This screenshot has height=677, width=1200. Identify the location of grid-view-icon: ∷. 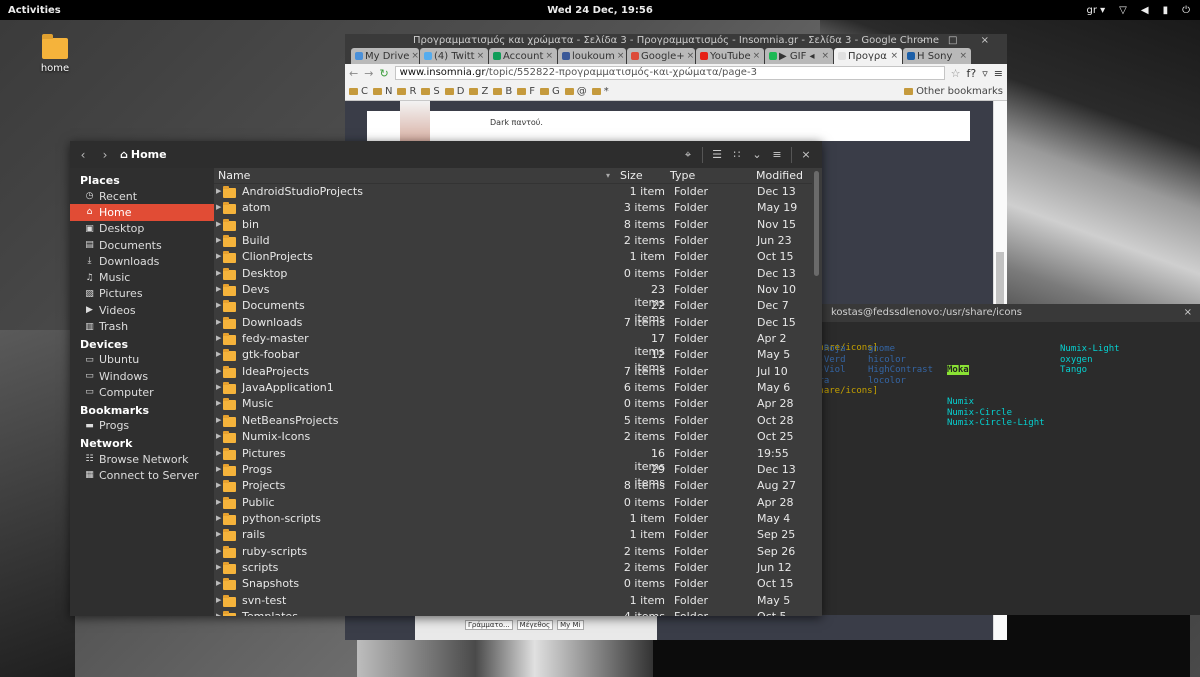
(737, 154).